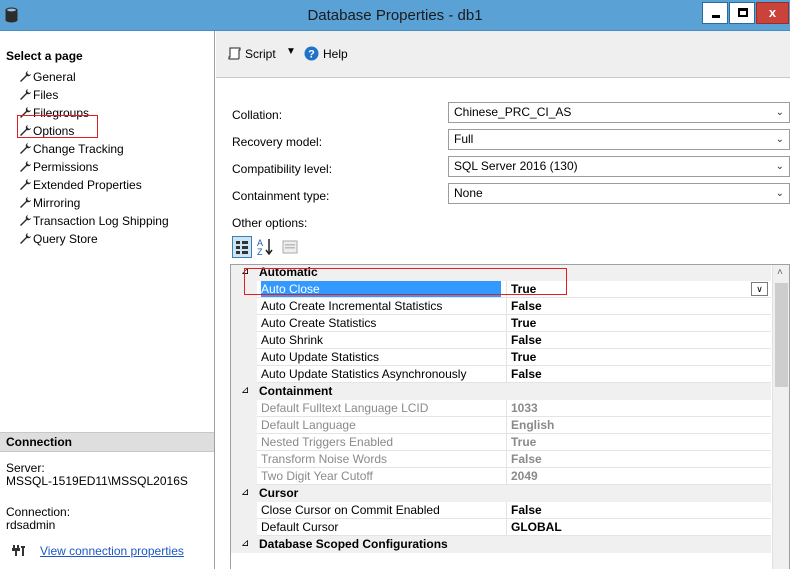  I want to click on help-button: Help, so click(335, 54).